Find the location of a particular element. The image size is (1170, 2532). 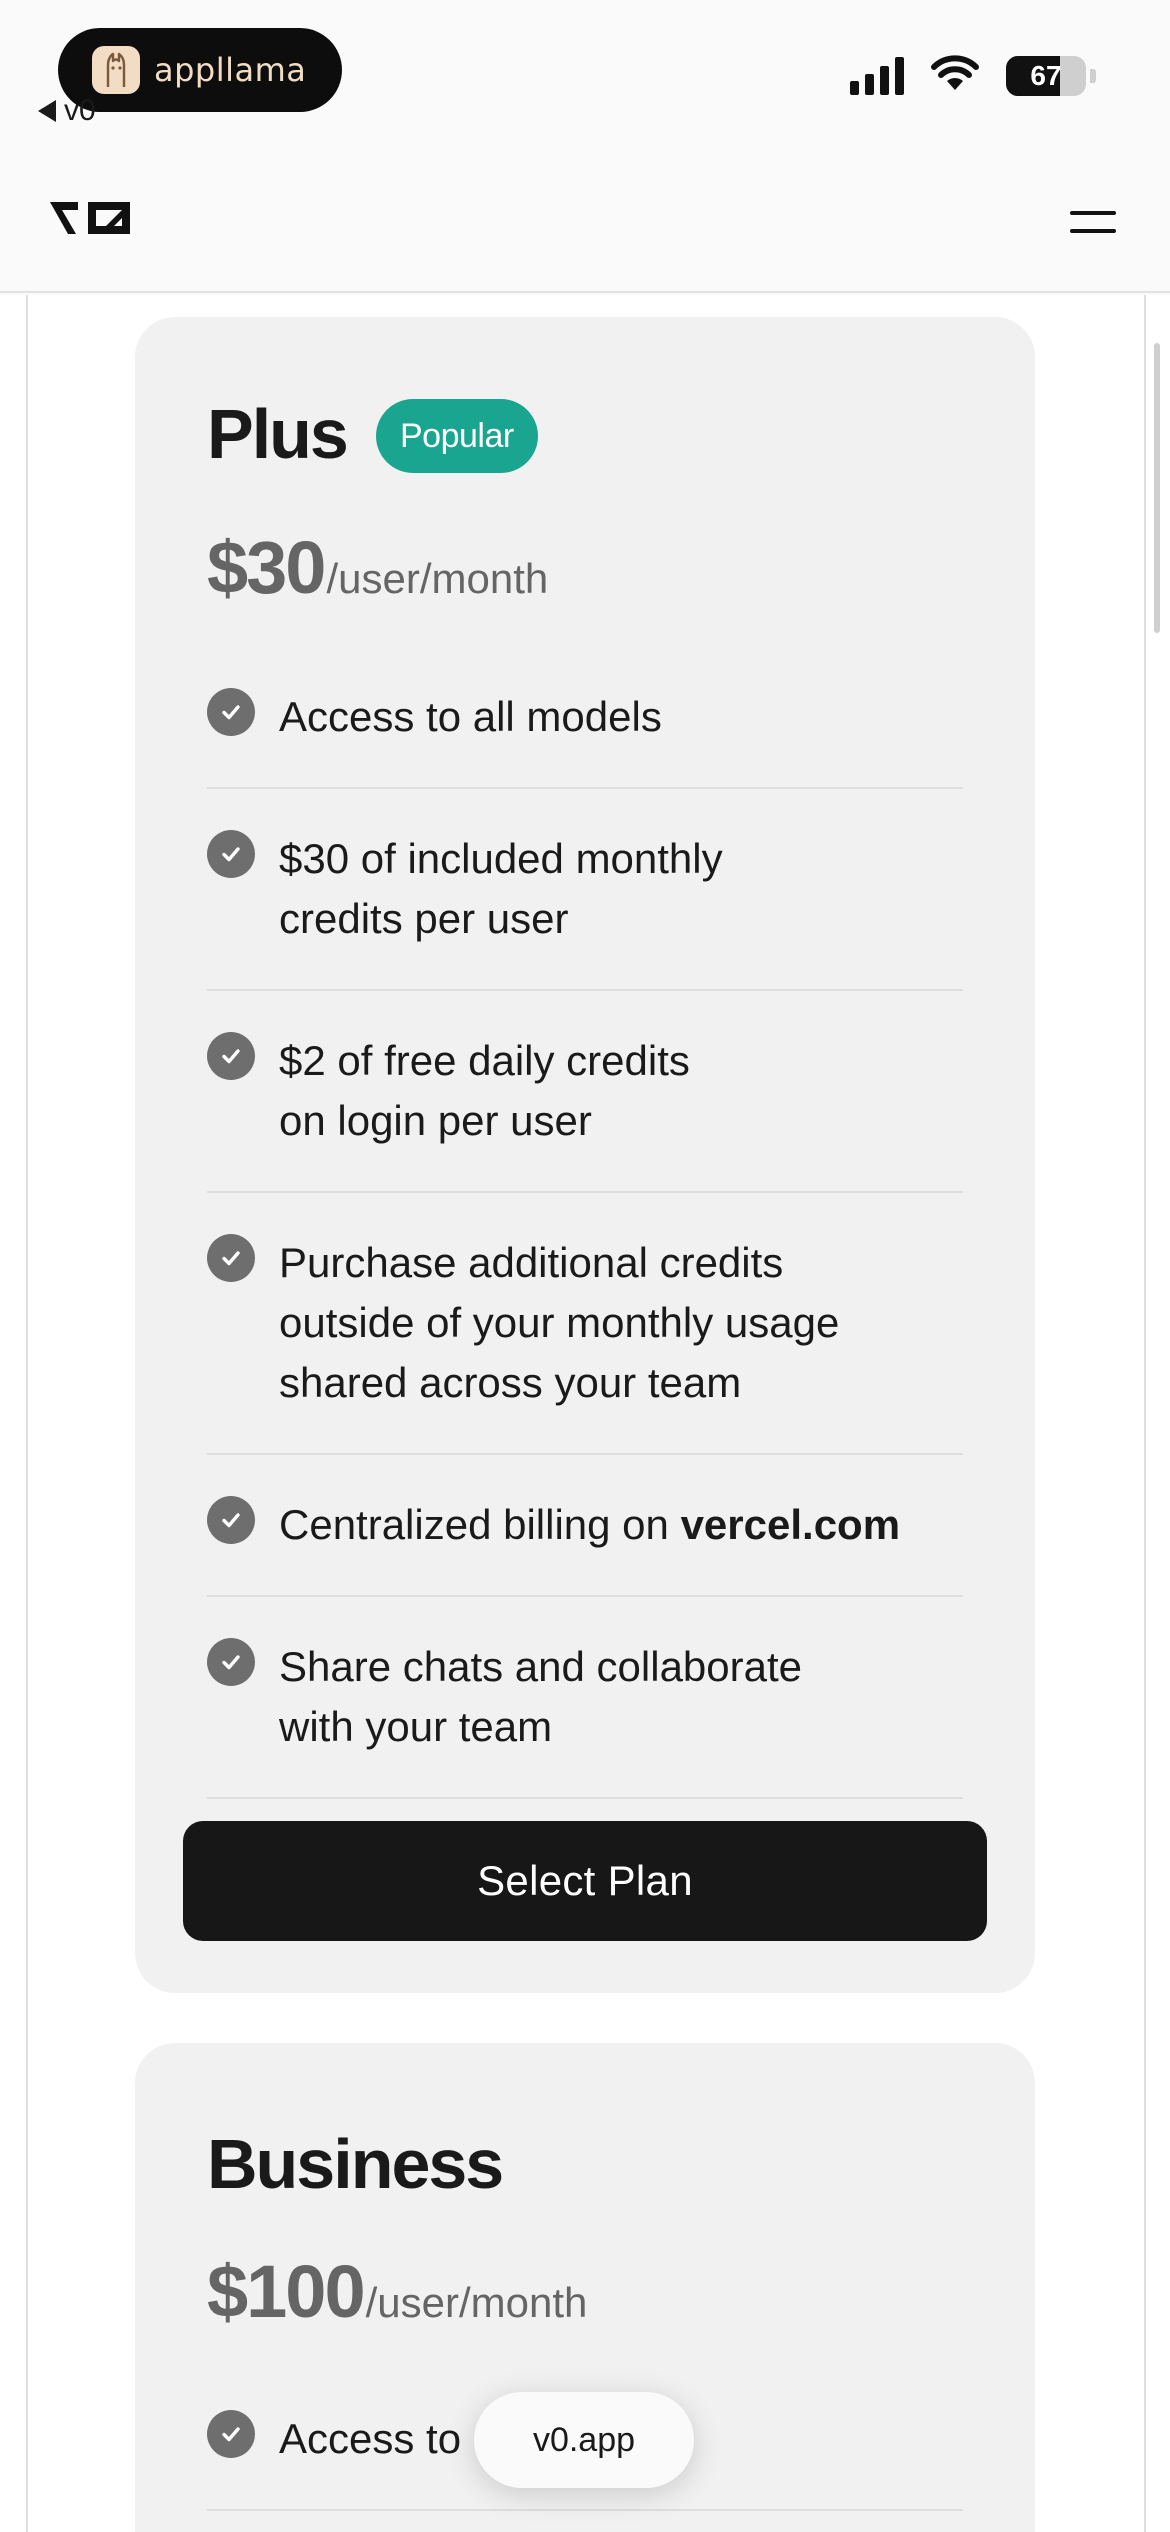

top-navbar is located at coordinates (585, 221).